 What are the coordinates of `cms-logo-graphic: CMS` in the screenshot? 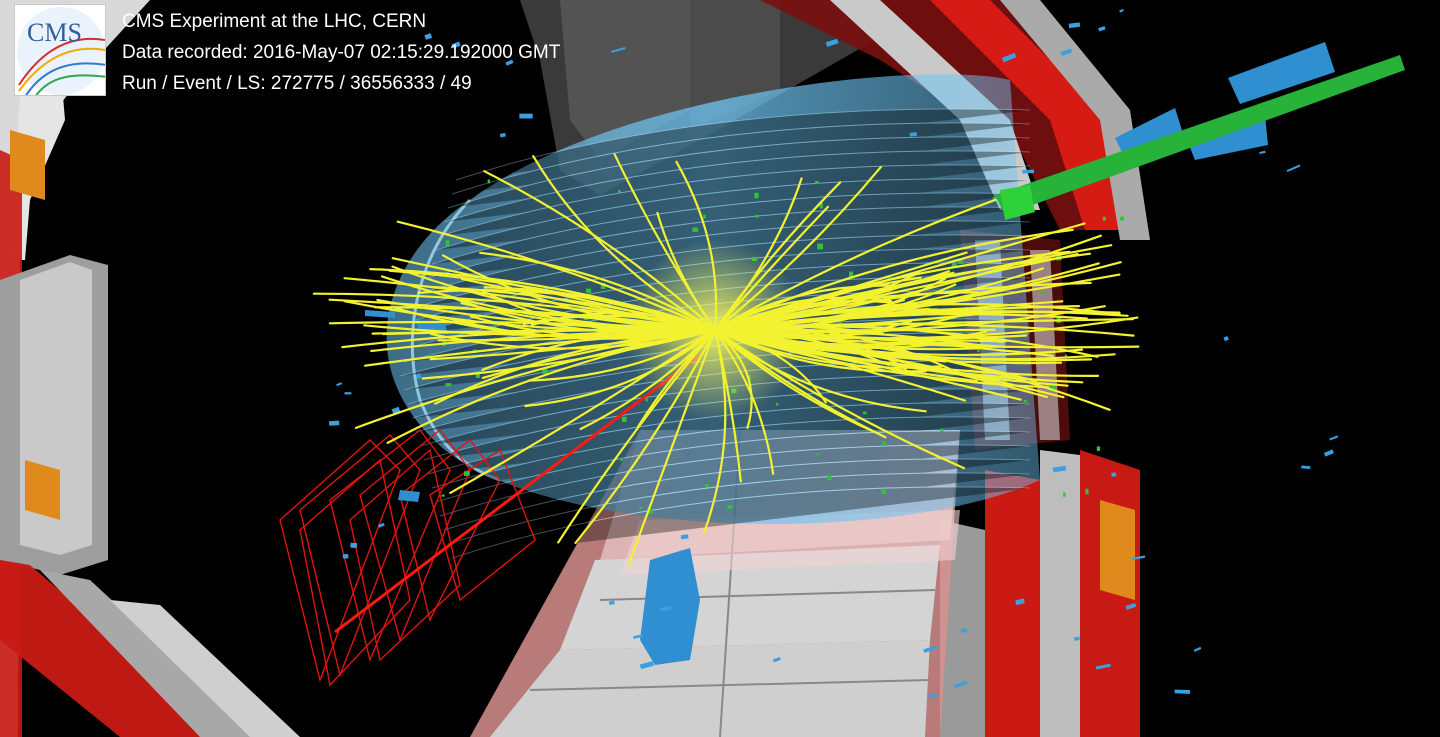 It's located at (61, 51).